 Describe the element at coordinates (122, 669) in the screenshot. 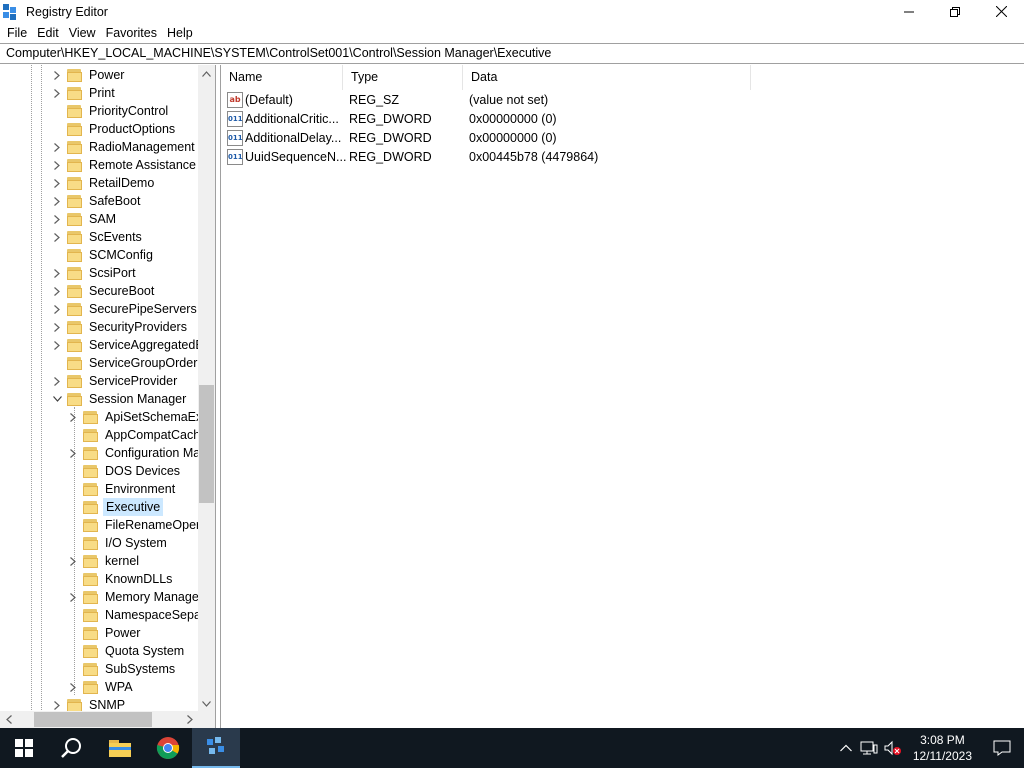

I see `tree-item: SubSystems` at that location.